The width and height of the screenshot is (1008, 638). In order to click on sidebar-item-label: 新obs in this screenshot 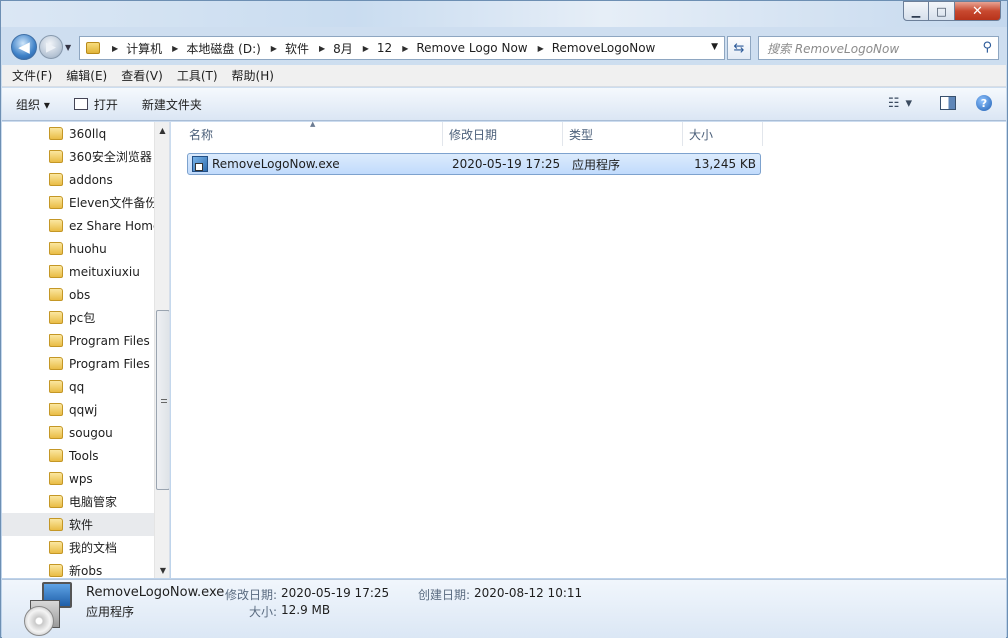, I will do `click(86, 571)`.